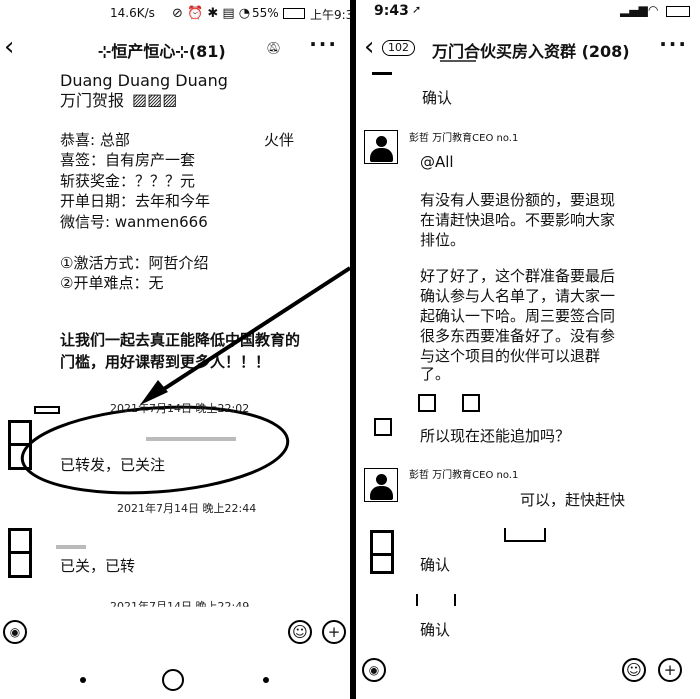 The height and width of the screenshot is (699, 700). I want to click on chat-message-line: 排位。, so click(443, 240).